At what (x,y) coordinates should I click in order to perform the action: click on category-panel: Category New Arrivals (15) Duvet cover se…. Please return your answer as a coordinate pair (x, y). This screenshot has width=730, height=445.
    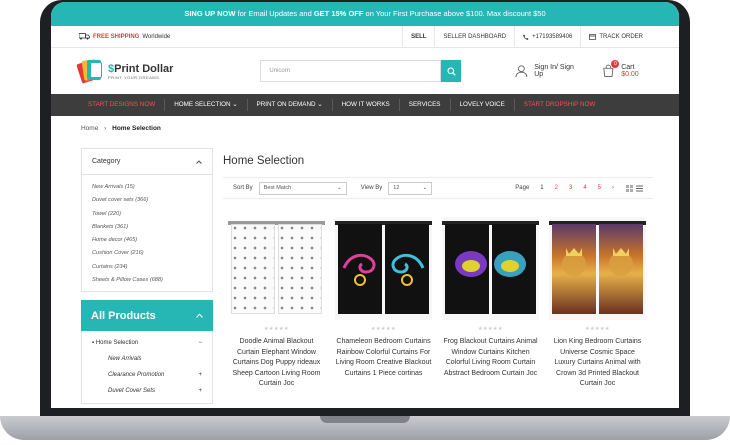
    Looking at the image, I should click on (147, 220).